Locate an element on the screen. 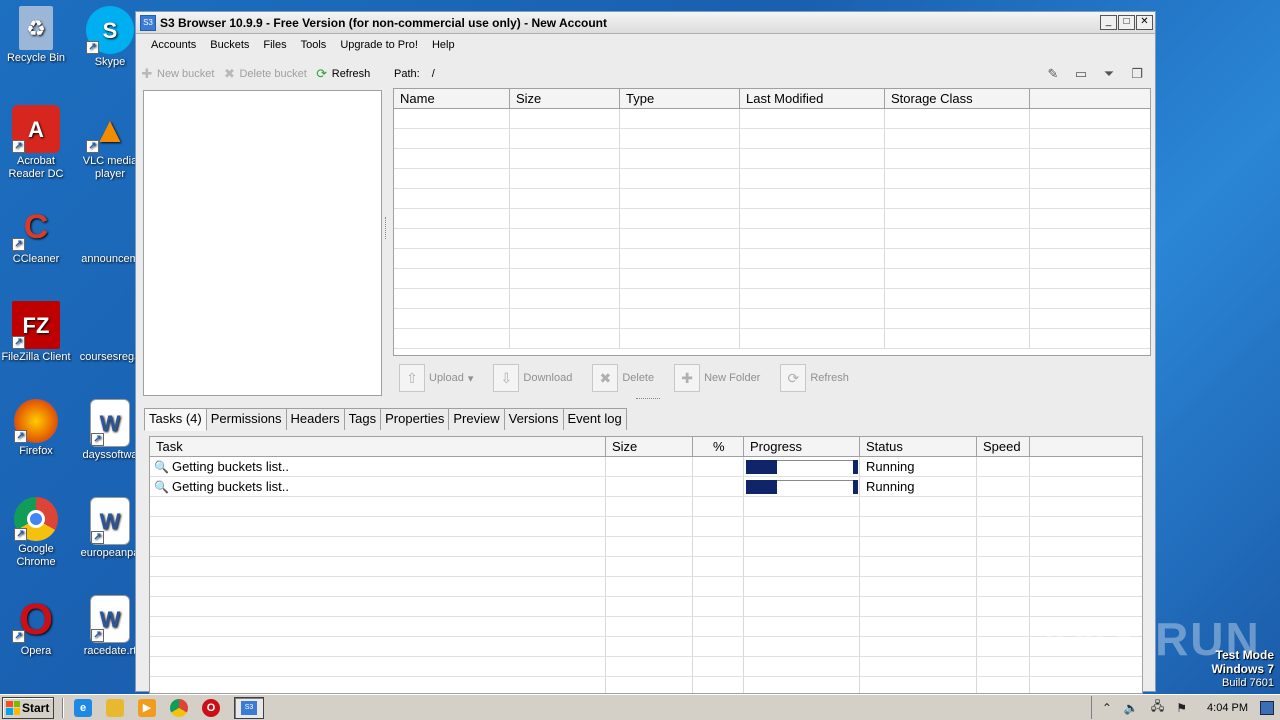 The image size is (1280, 720). new-bucket-button: ✚ New bucket is located at coordinates (177, 74).